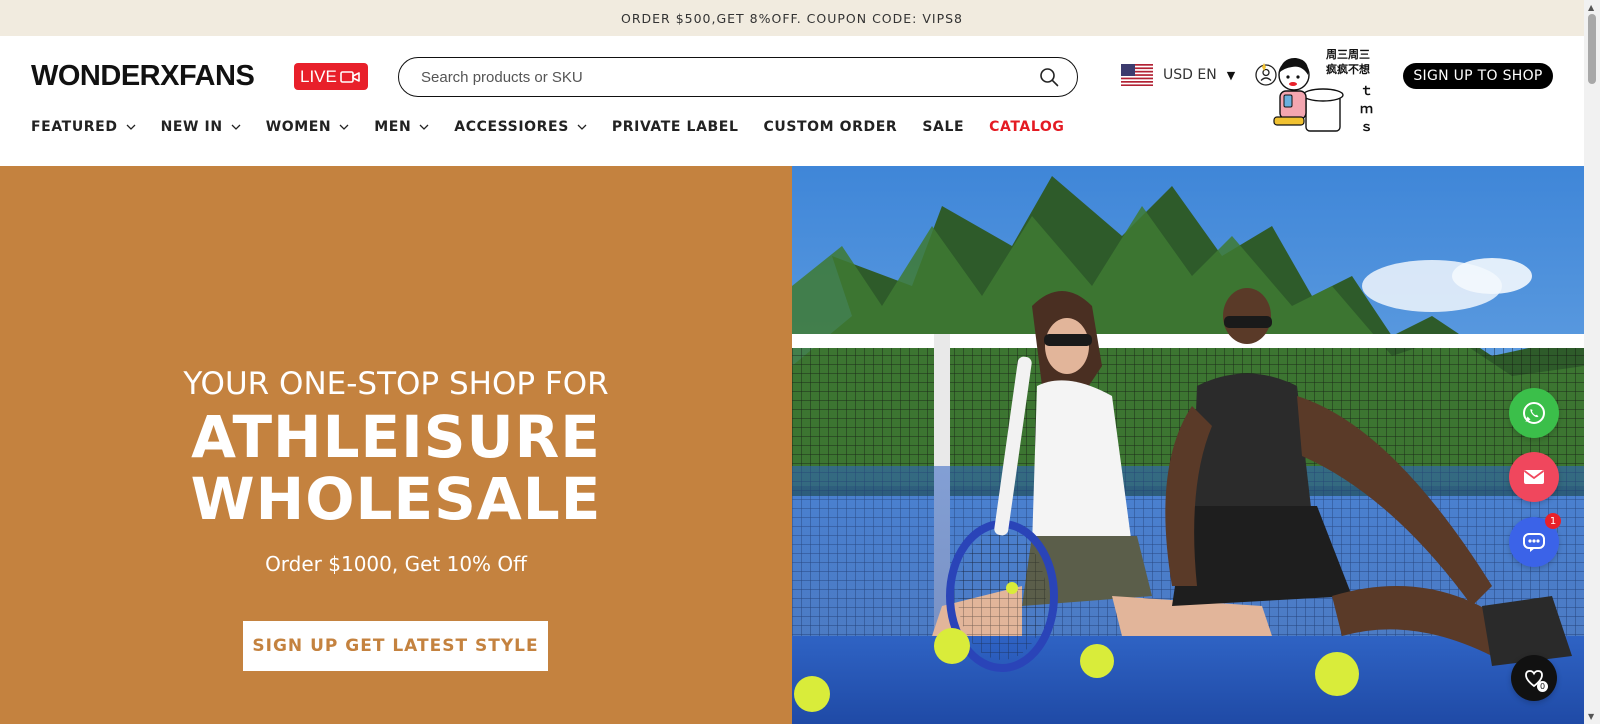  Describe the element at coordinates (298, 127) in the screenshot. I see `nav-item-label: WOMEN` at that location.